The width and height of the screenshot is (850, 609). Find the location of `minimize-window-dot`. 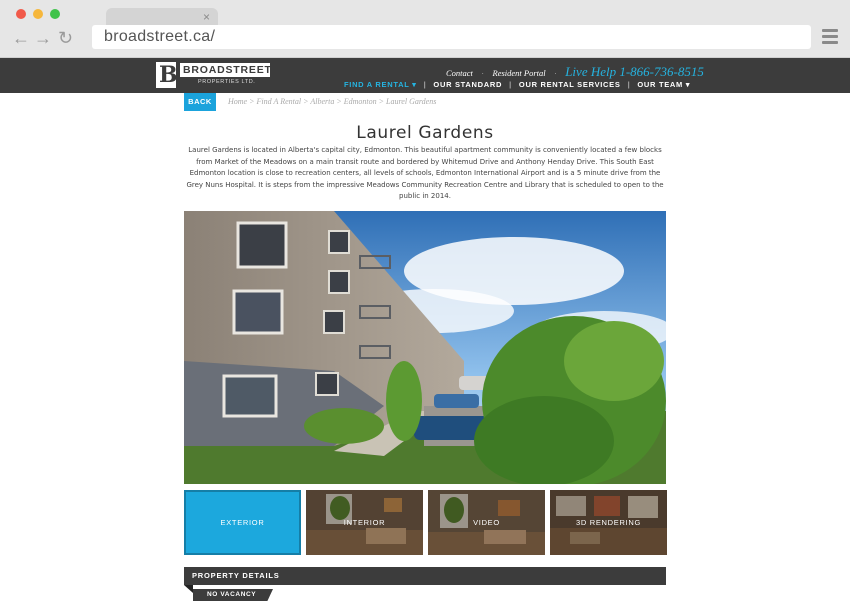

minimize-window-dot is located at coordinates (38, 14).